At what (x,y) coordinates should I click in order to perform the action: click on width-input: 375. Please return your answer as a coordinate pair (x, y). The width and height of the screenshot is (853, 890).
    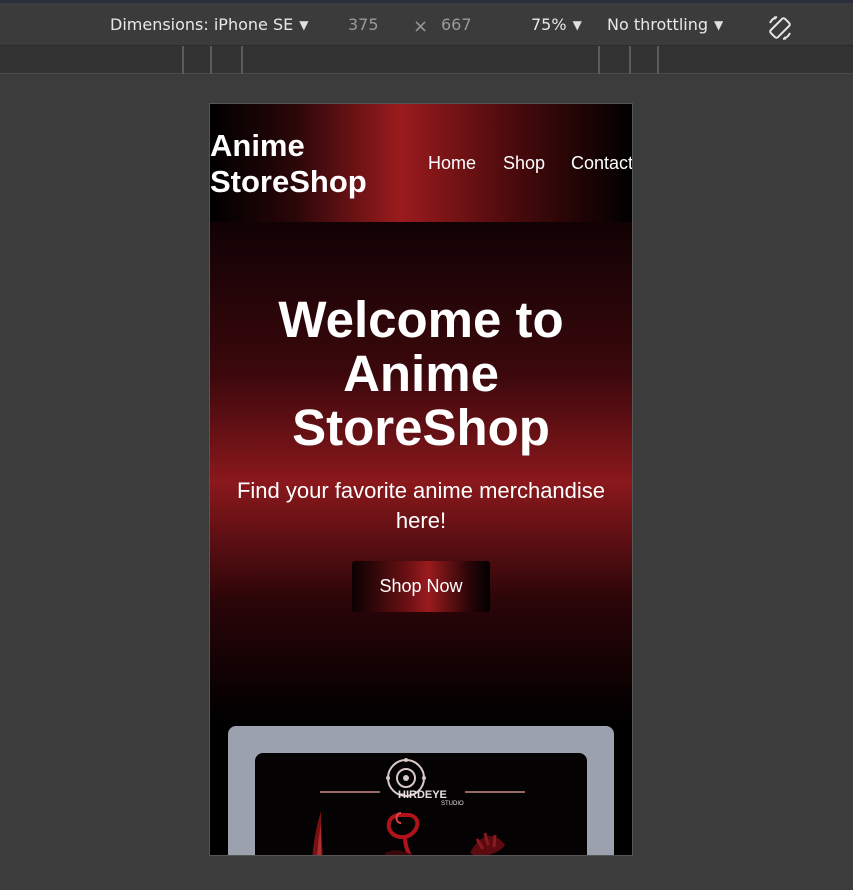
    Looking at the image, I should click on (363, 25).